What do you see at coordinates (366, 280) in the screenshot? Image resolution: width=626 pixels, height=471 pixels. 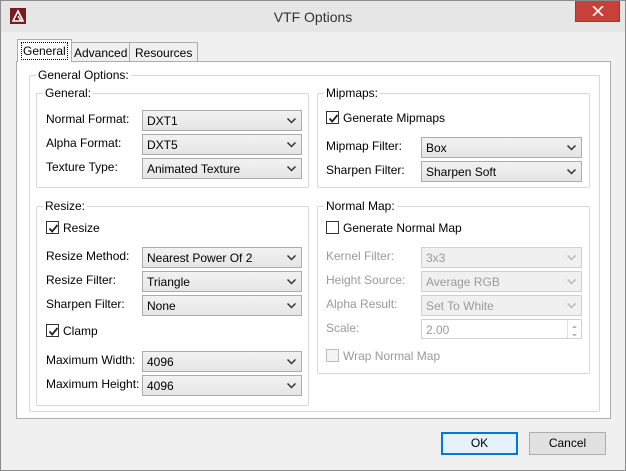 I see `height-source-label: Height Source:` at bounding box center [366, 280].